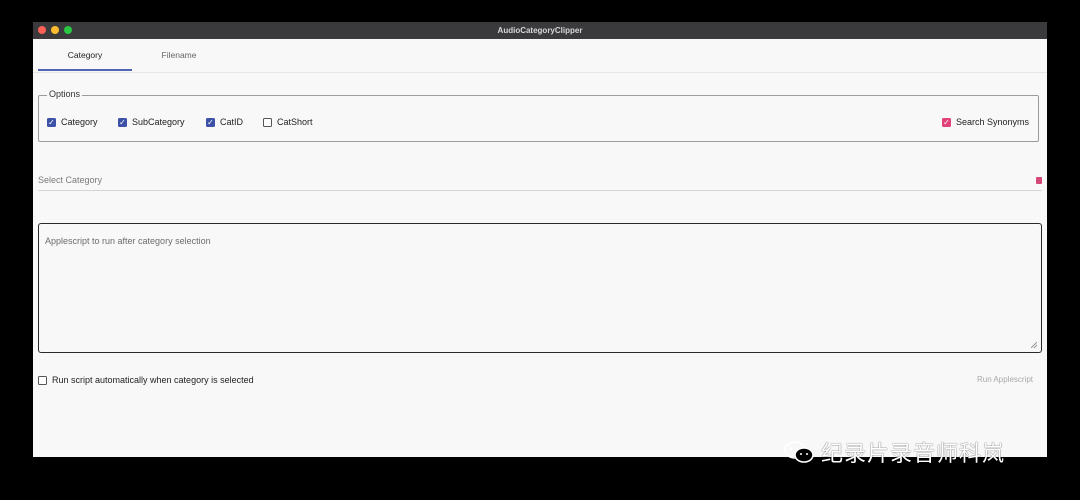 This screenshot has height=500, width=1080. I want to click on catshort-checkbox-row: CatShort, so click(288, 122).